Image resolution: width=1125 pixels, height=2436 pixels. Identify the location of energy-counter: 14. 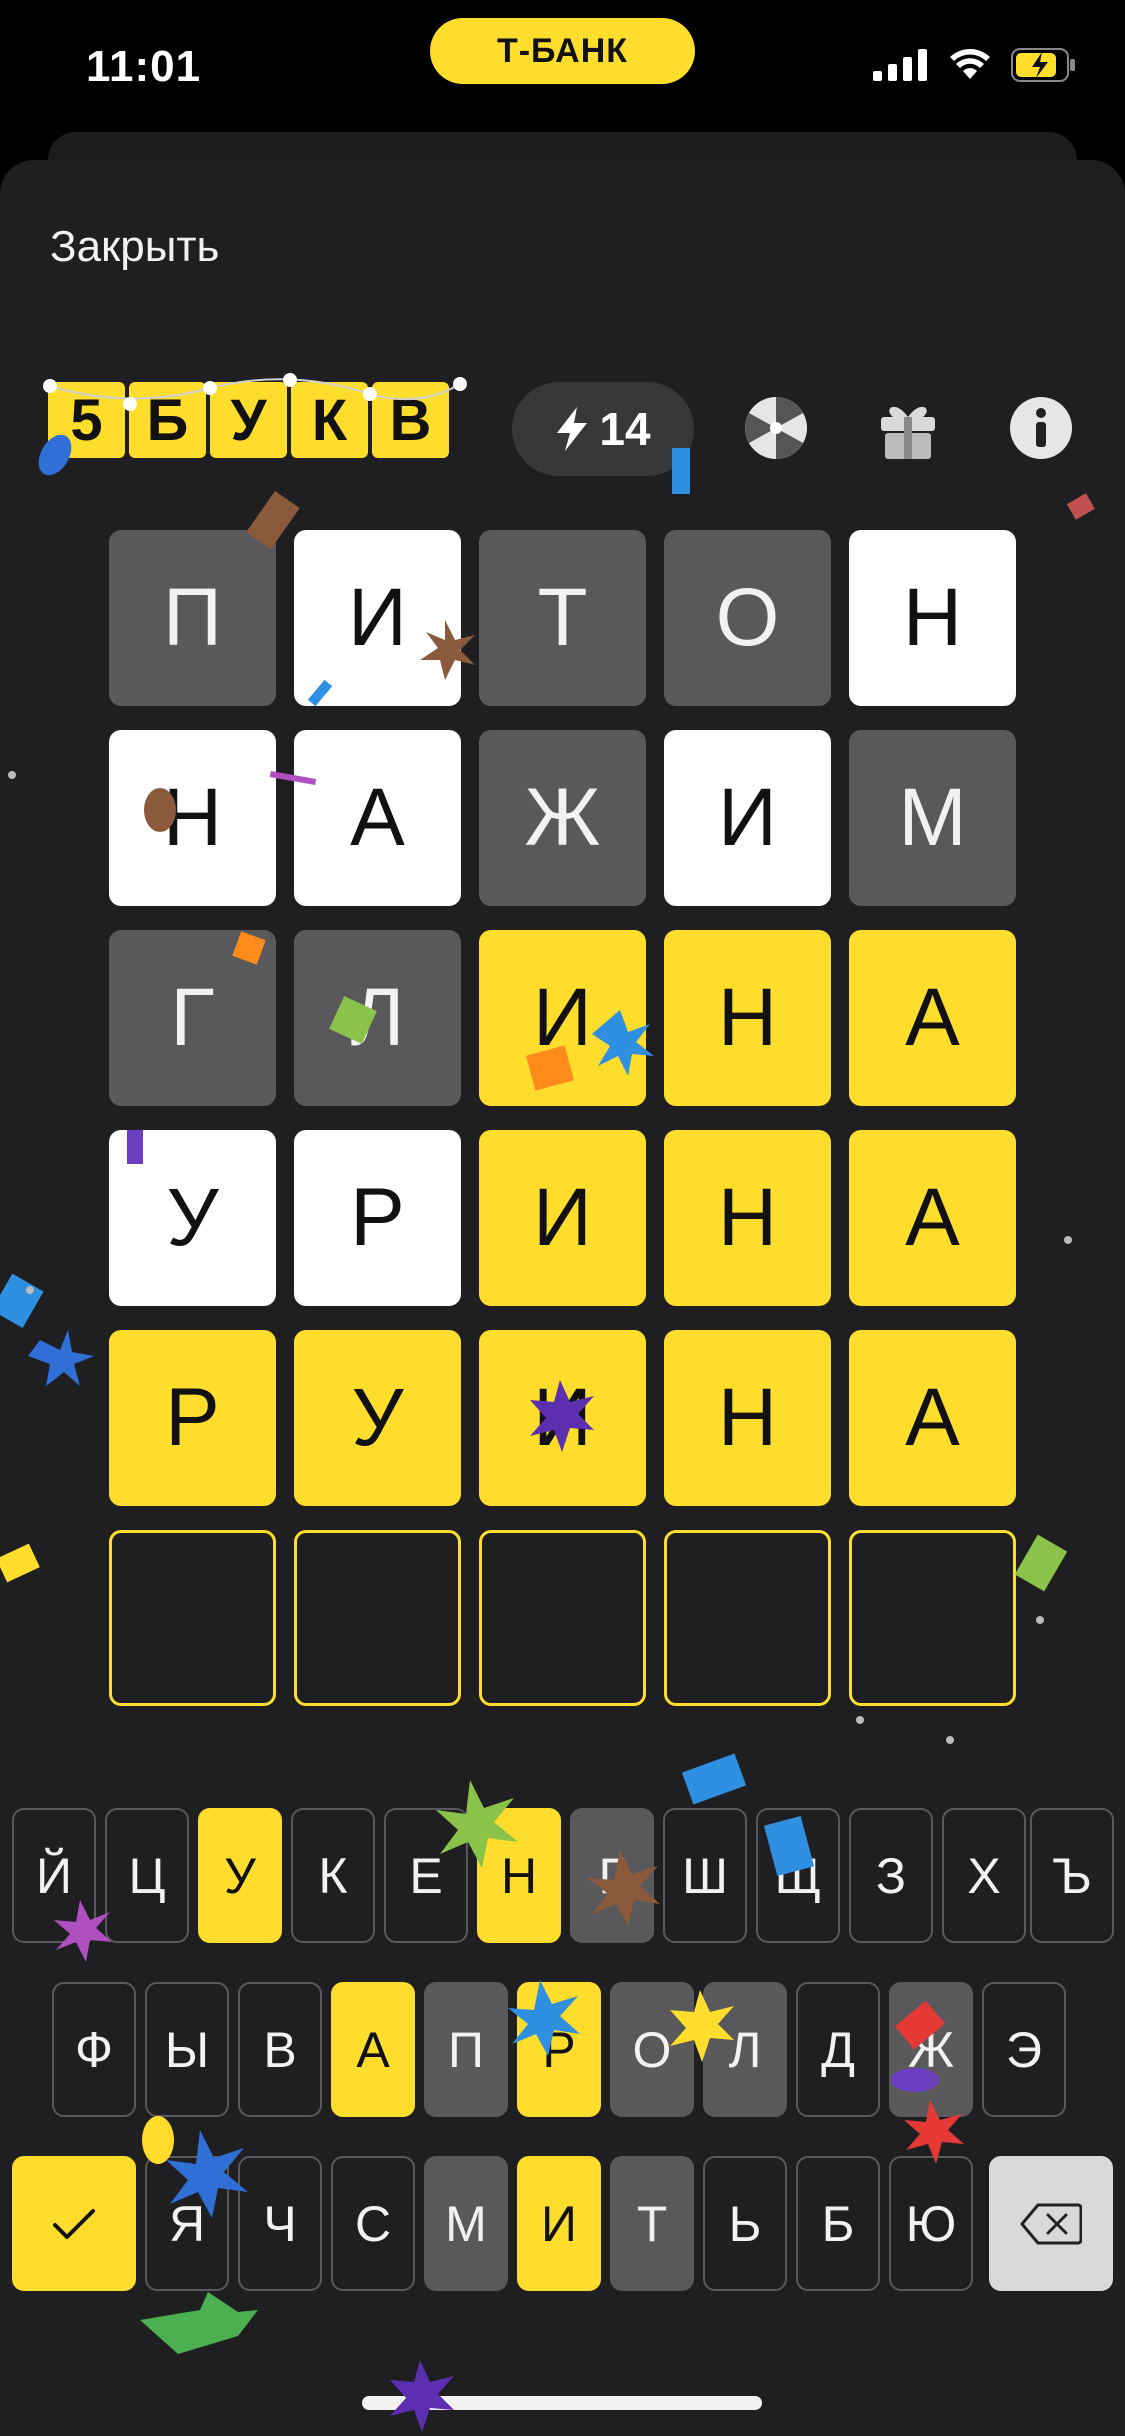
(603, 429).